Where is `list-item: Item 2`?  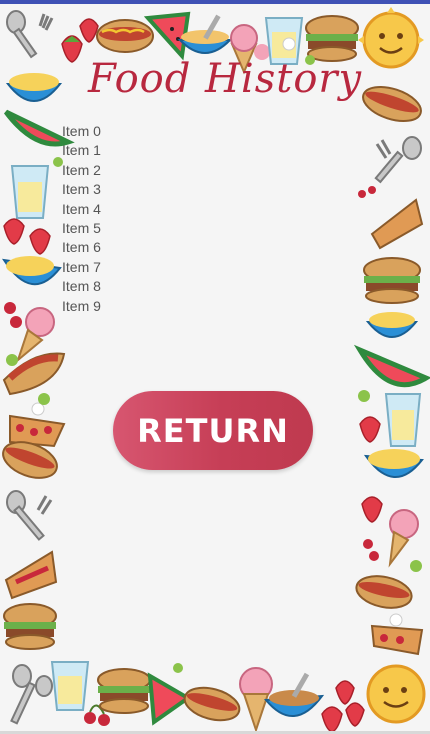 list-item: Item 2 is located at coordinates (81, 170).